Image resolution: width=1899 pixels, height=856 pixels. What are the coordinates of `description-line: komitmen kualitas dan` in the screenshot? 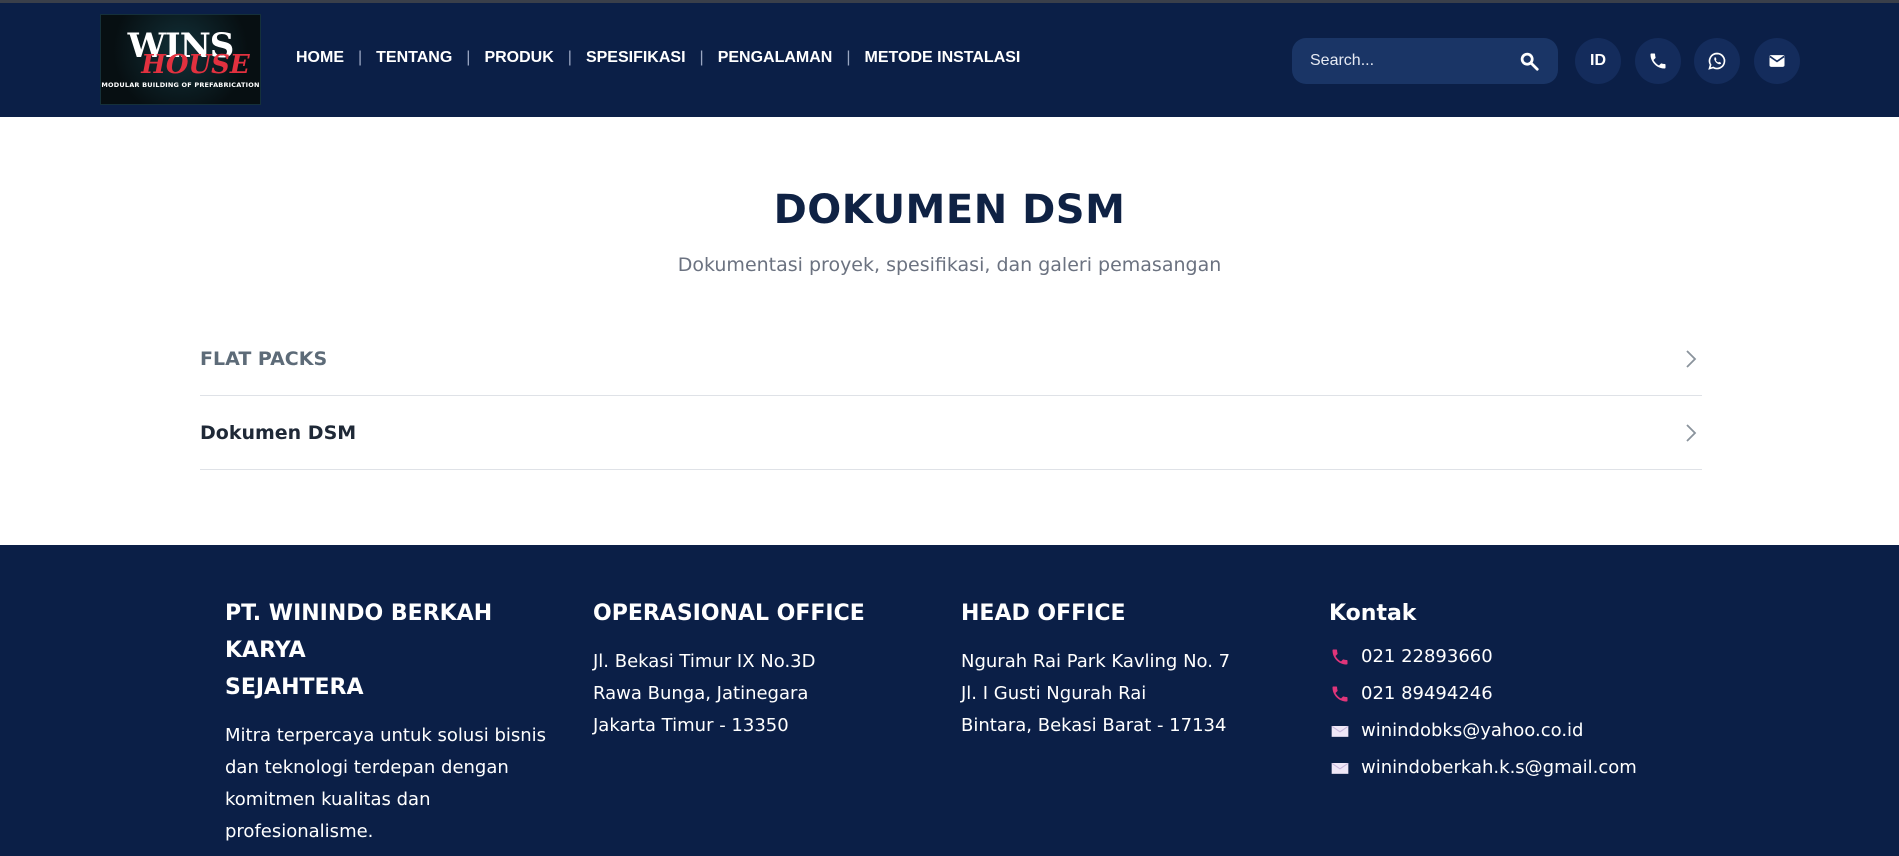 It's located at (328, 799).